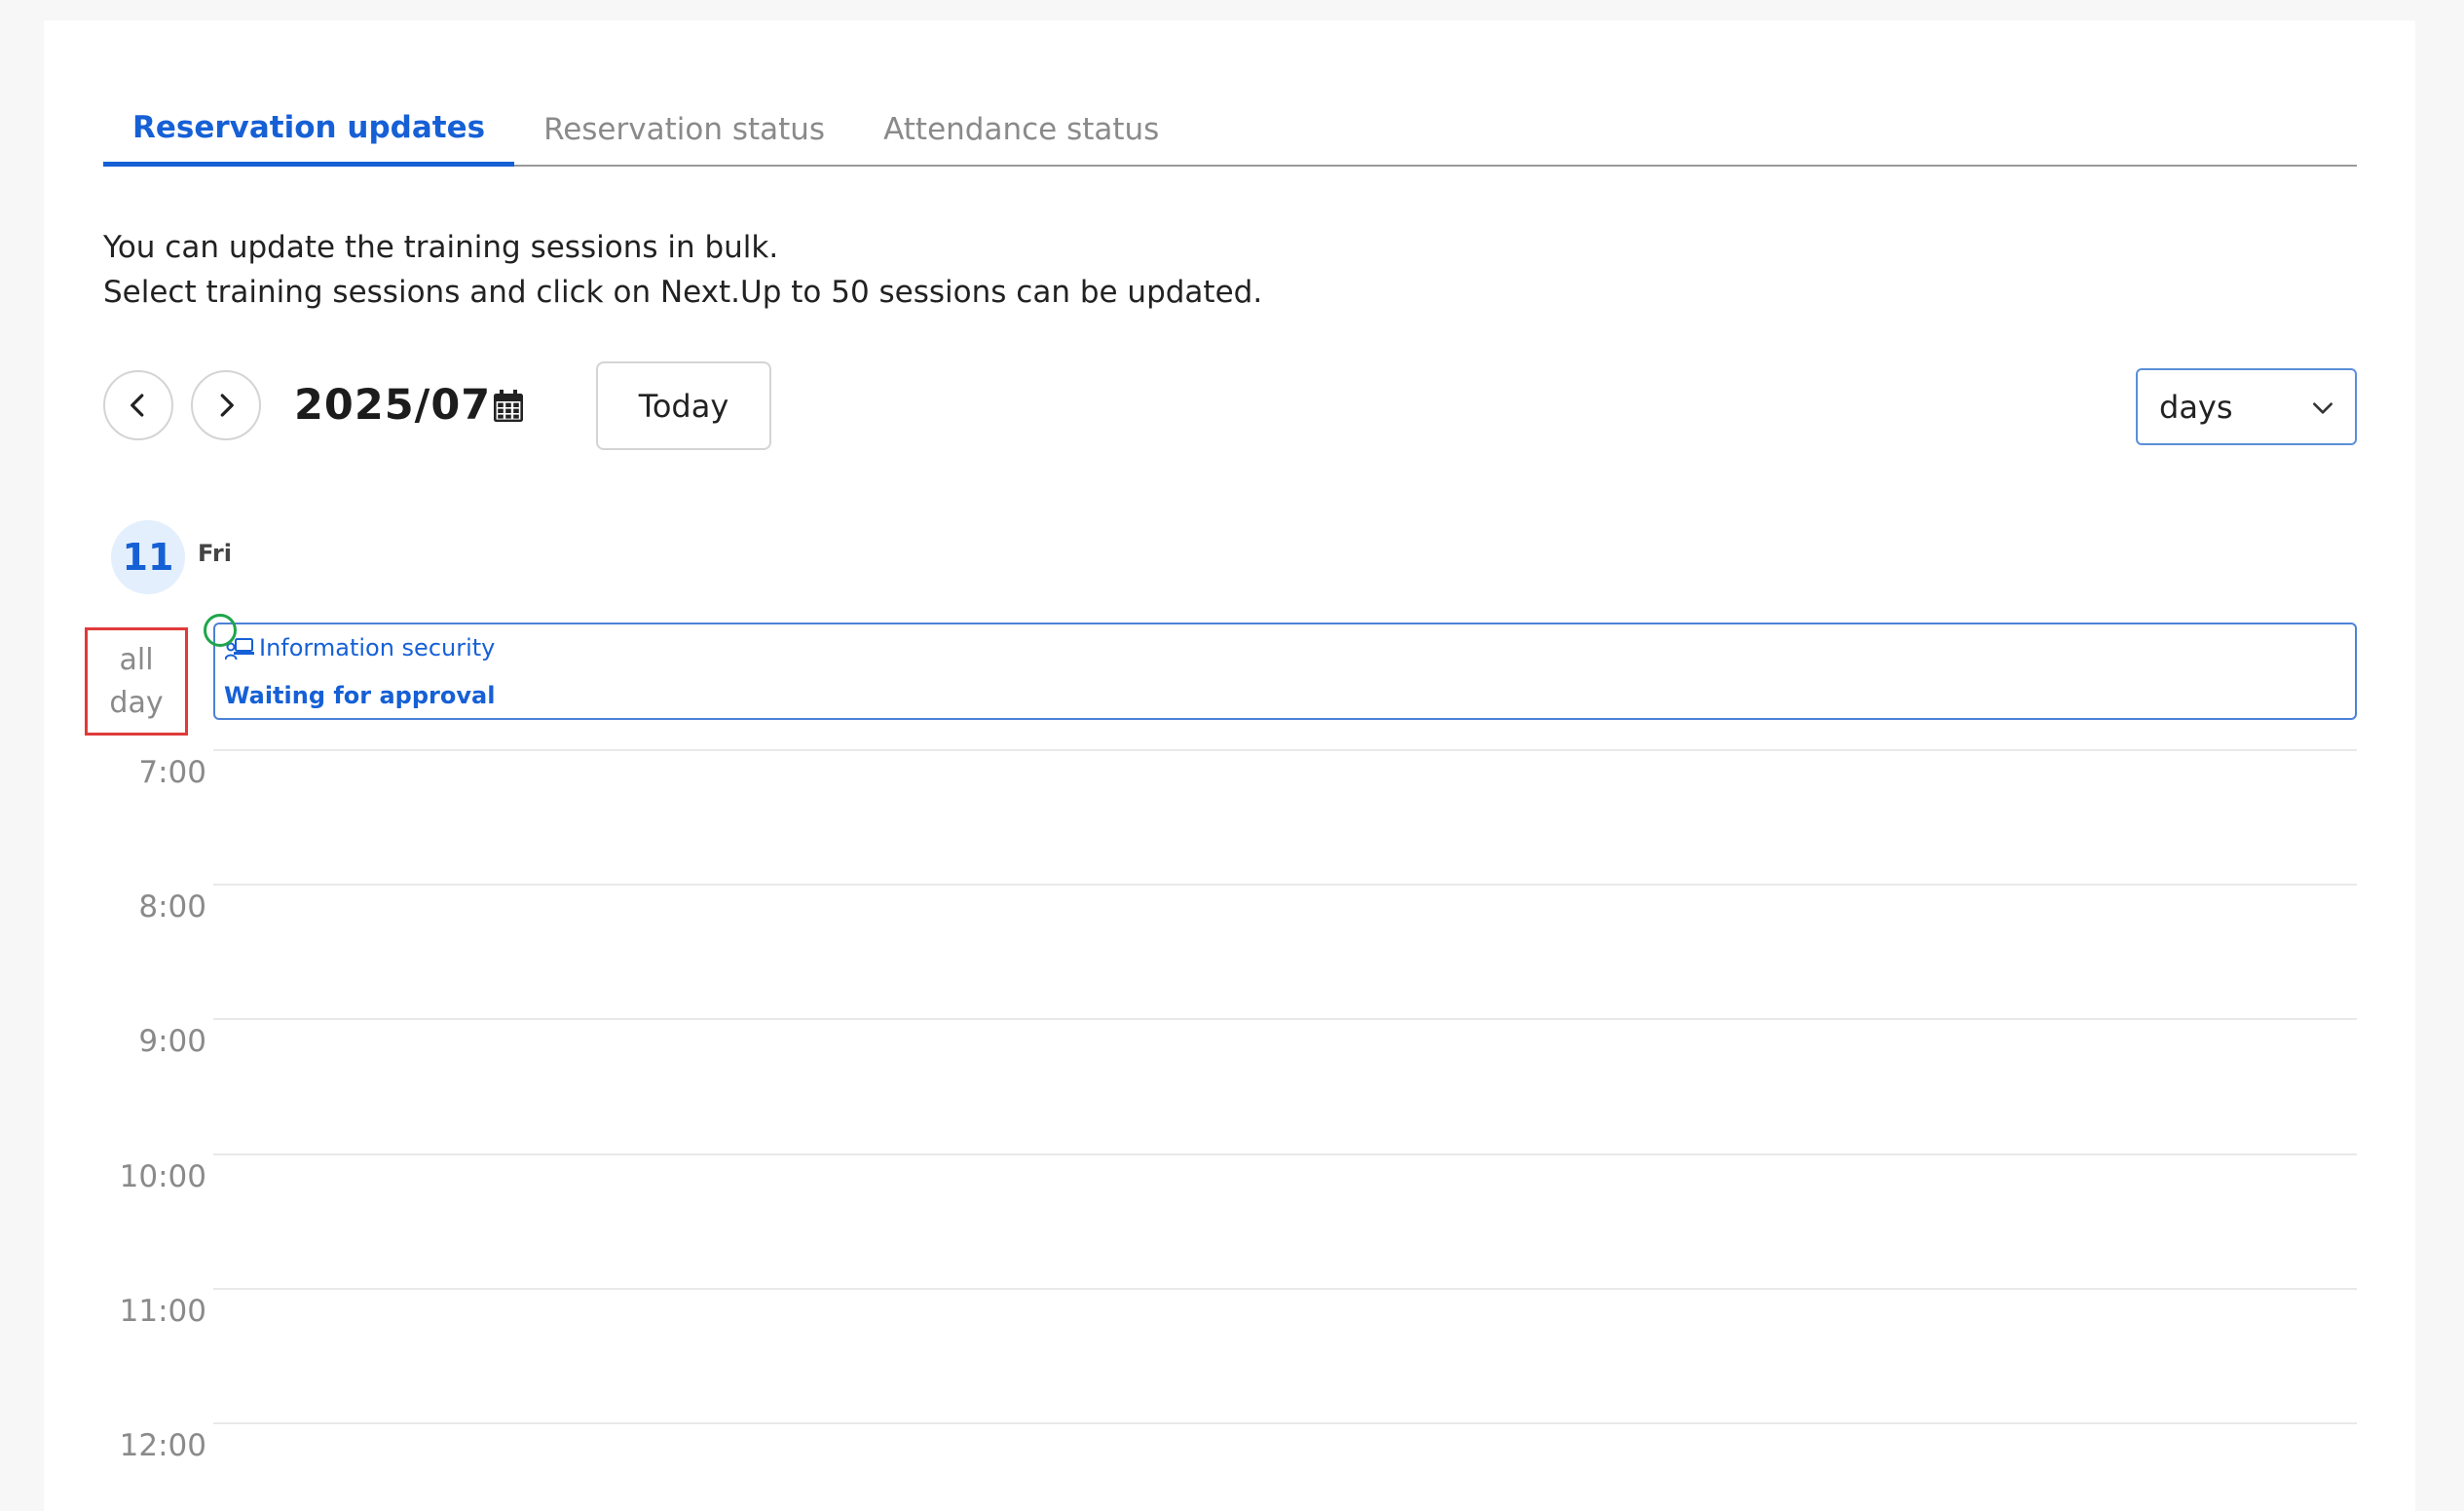 The width and height of the screenshot is (2464, 1511). What do you see at coordinates (172, 907) in the screenshot?
I see `time-label: 8:00` at bounding box center [172, 907].